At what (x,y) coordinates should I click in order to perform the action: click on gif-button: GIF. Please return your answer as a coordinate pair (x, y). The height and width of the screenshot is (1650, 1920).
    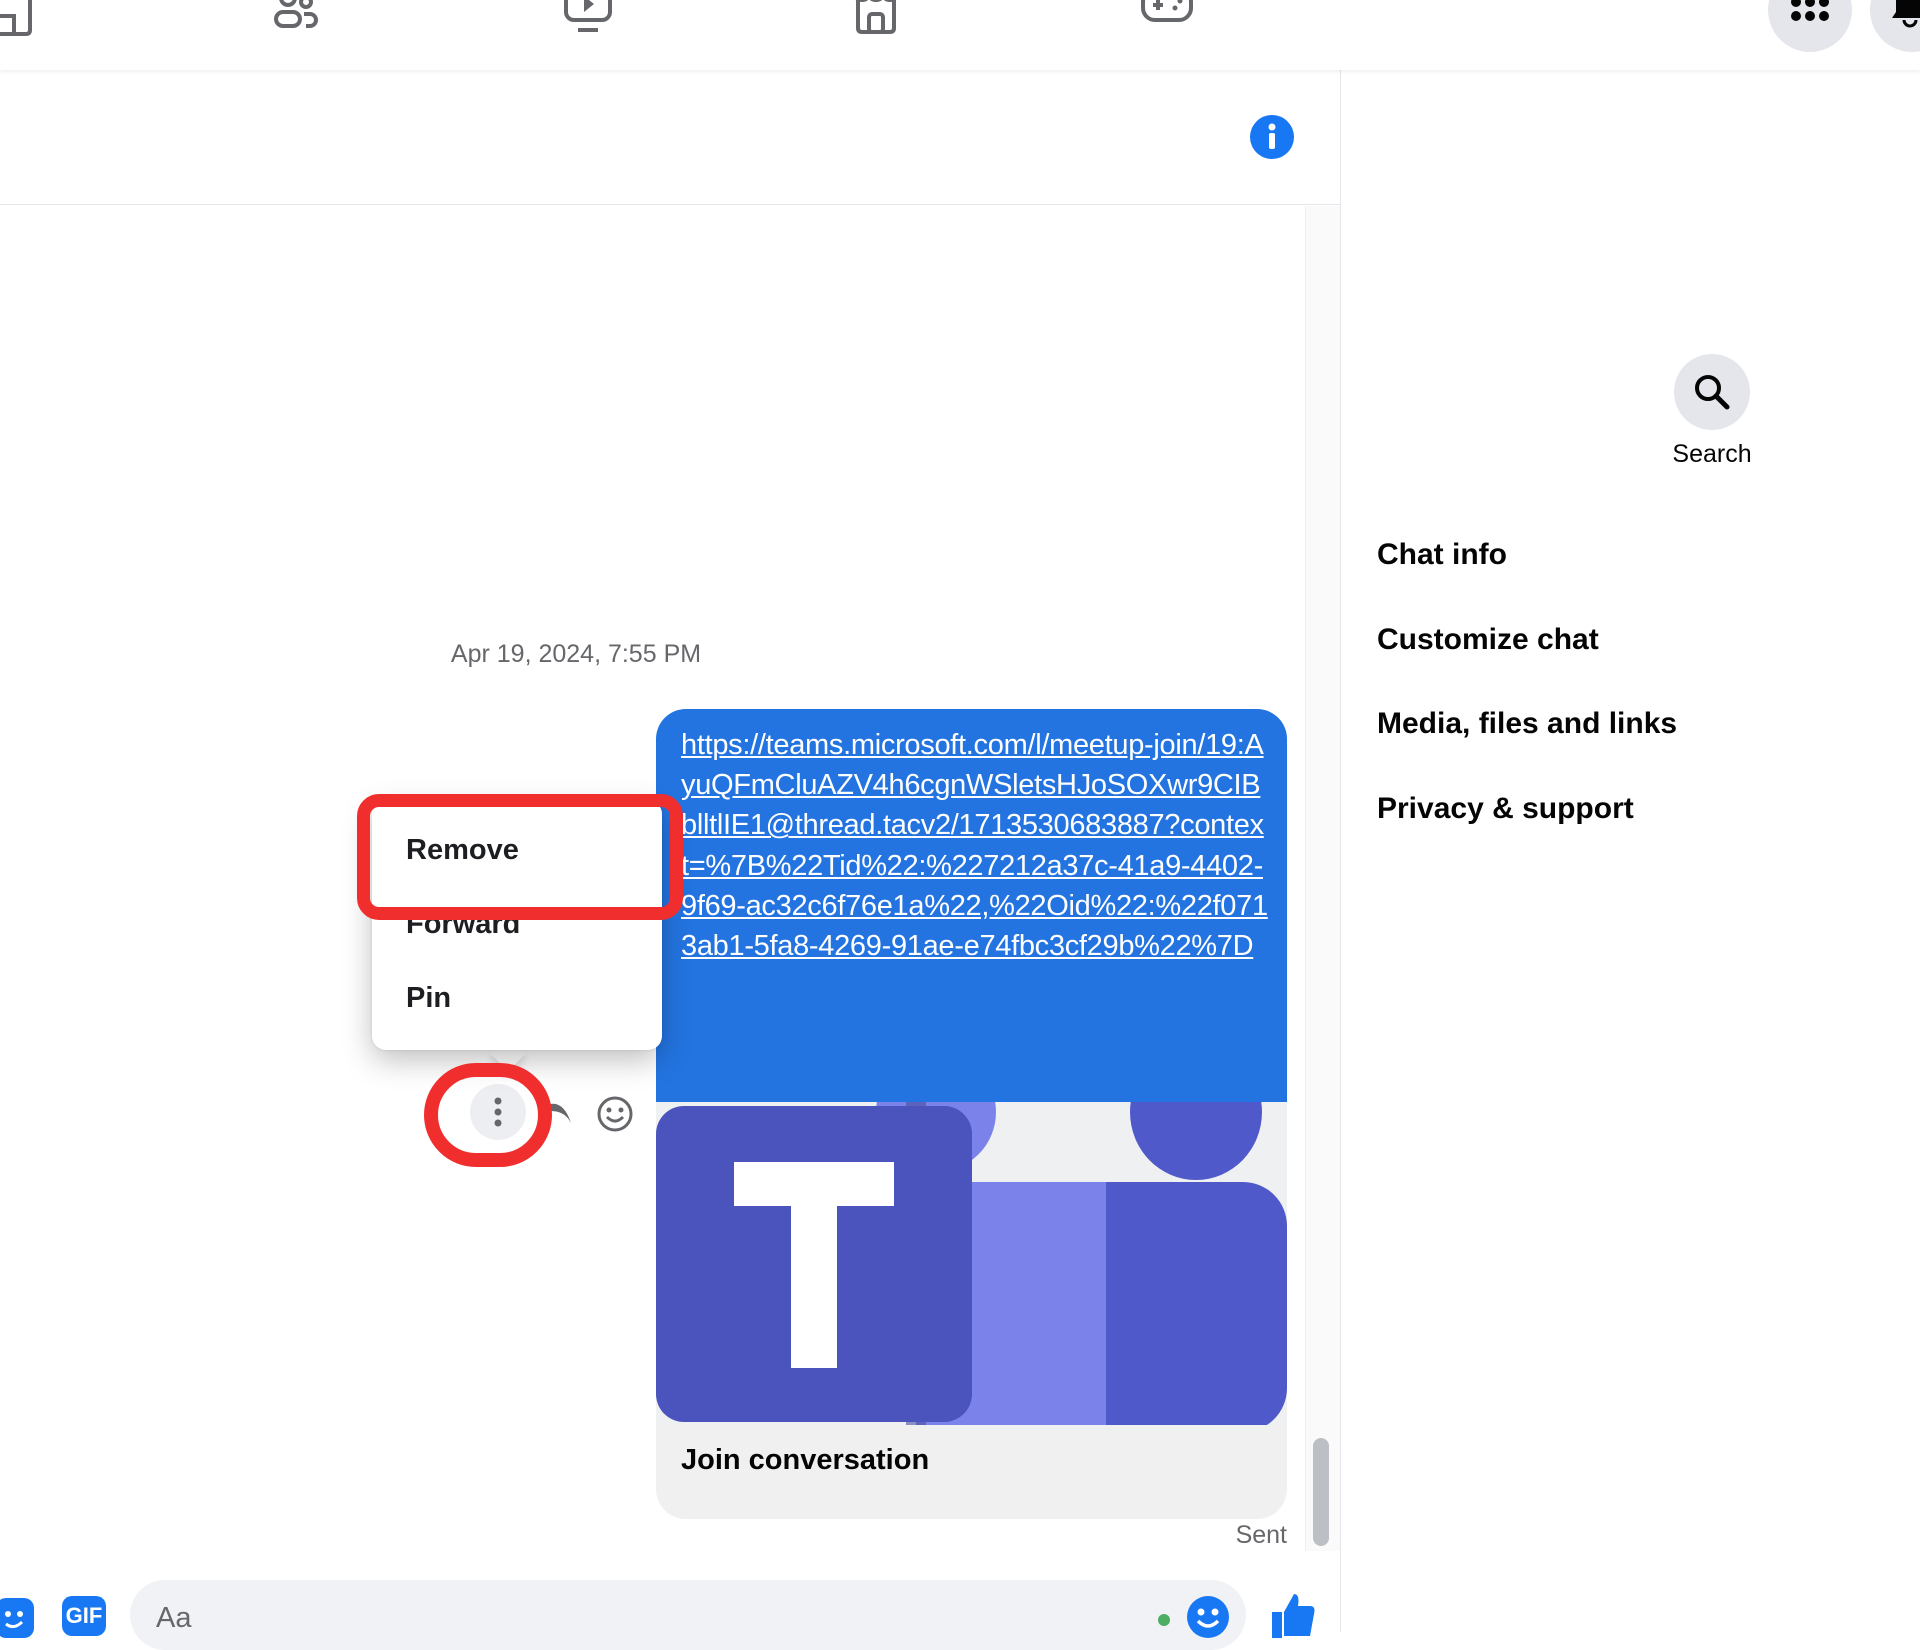
    Looking at the image, I should click on (84, 1616).